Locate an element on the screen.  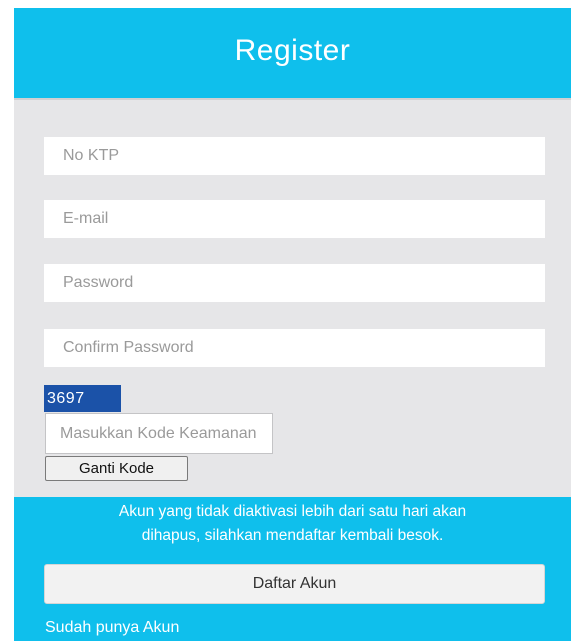
password-field is located at coordinates (294, 283).